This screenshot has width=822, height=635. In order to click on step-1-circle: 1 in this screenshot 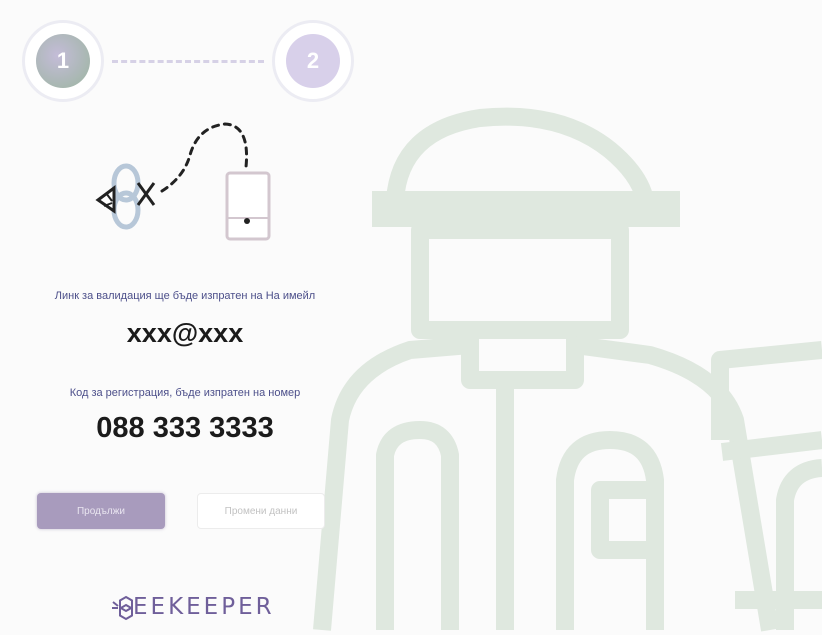, I will do `click(63, 61)`.